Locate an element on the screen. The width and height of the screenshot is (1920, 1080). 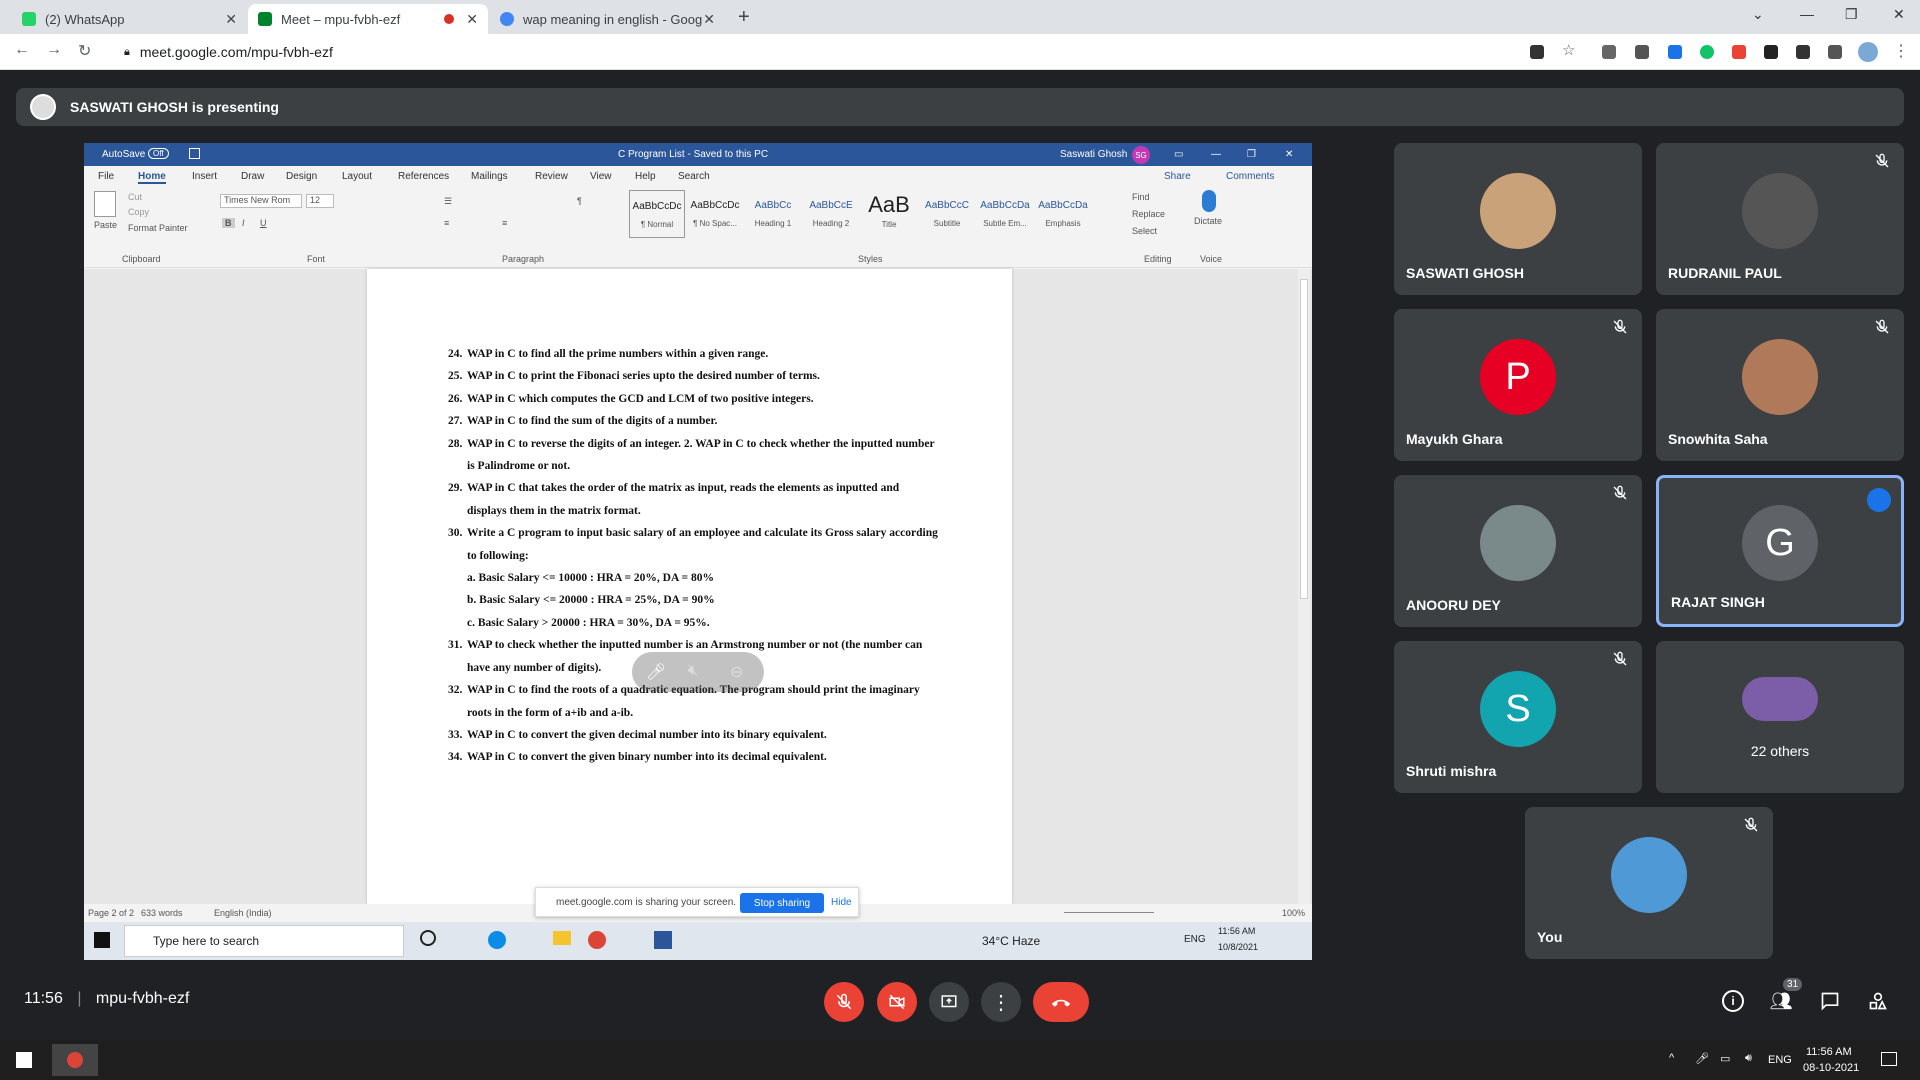
style-2: AaBbCc Heading 1 is located at coordinates (773, 214).